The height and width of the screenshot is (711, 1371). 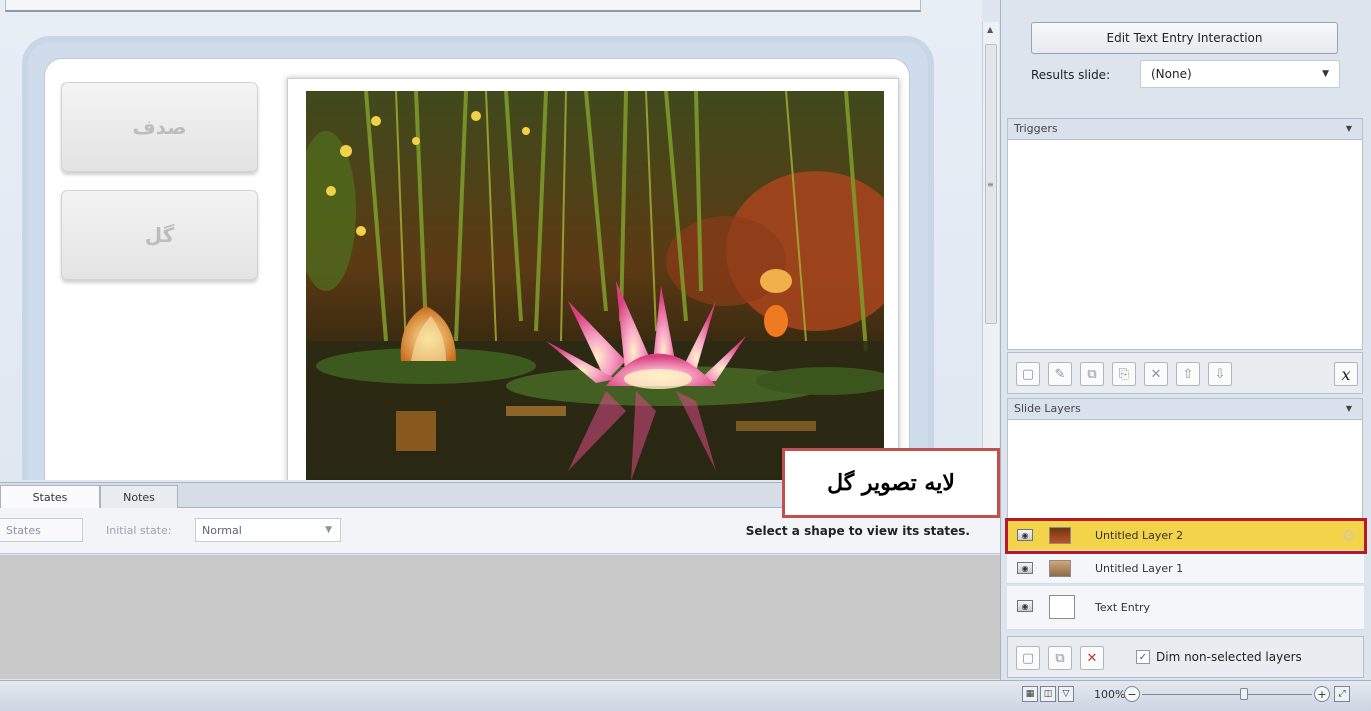 What do you see at coordinates (1143, 657) in the screenshot?
I see `dim-layers-checkbox: ✓` at bounding box center [1143, 657].